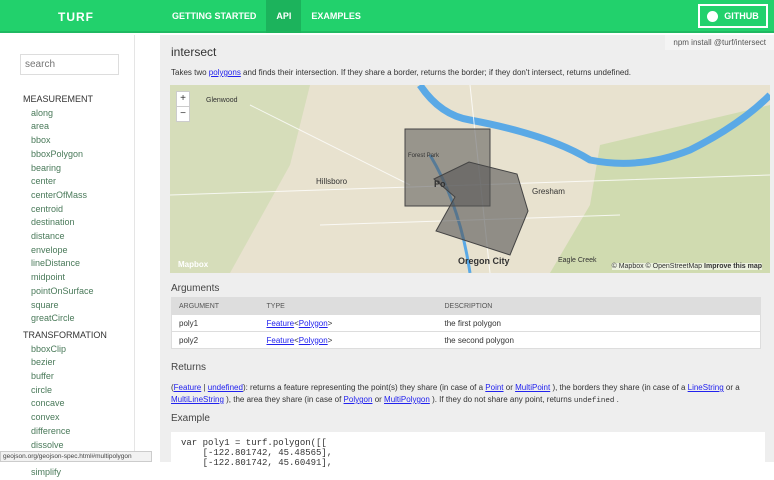 Image resolution: width=774 pixels, height=480 pixels. Describe the element at coordinates (190, 72) in the screenshot. I see `desc-text: Takes two` at that location.